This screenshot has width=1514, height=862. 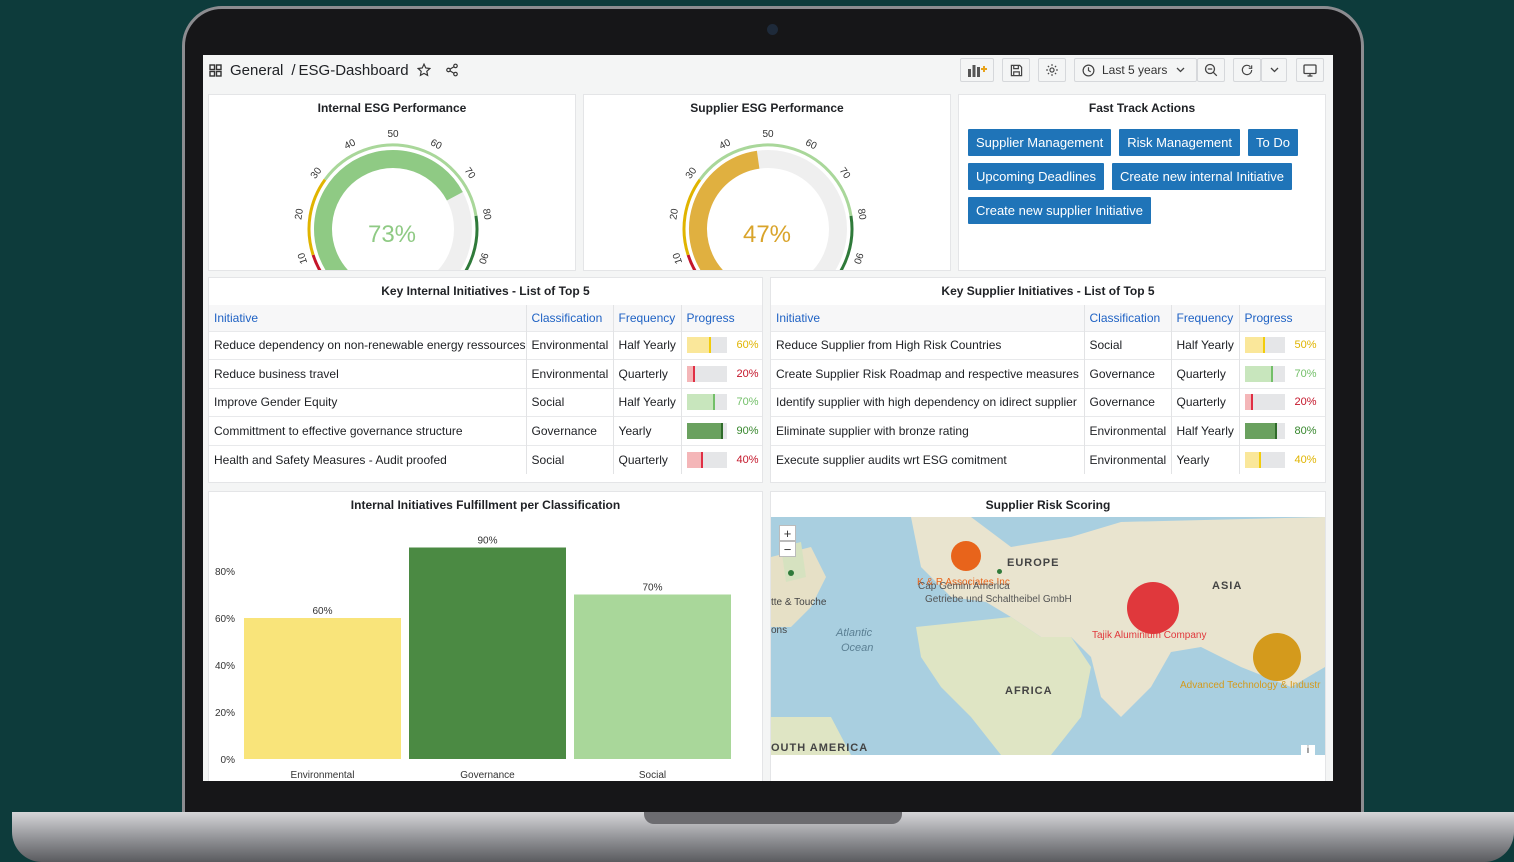 I want to click on upcoming-deadlines-button: Upcoming Deadlines, so click(x=1036, y=176).